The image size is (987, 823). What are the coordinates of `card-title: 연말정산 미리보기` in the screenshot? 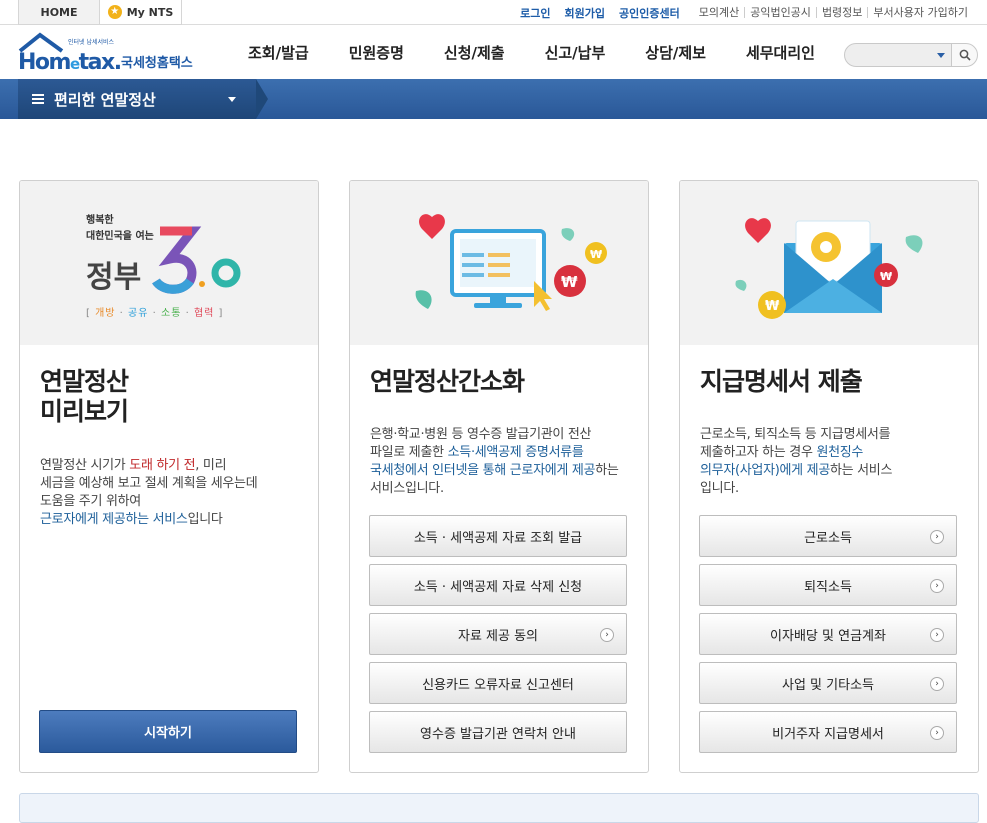 It's located at (84, 396).